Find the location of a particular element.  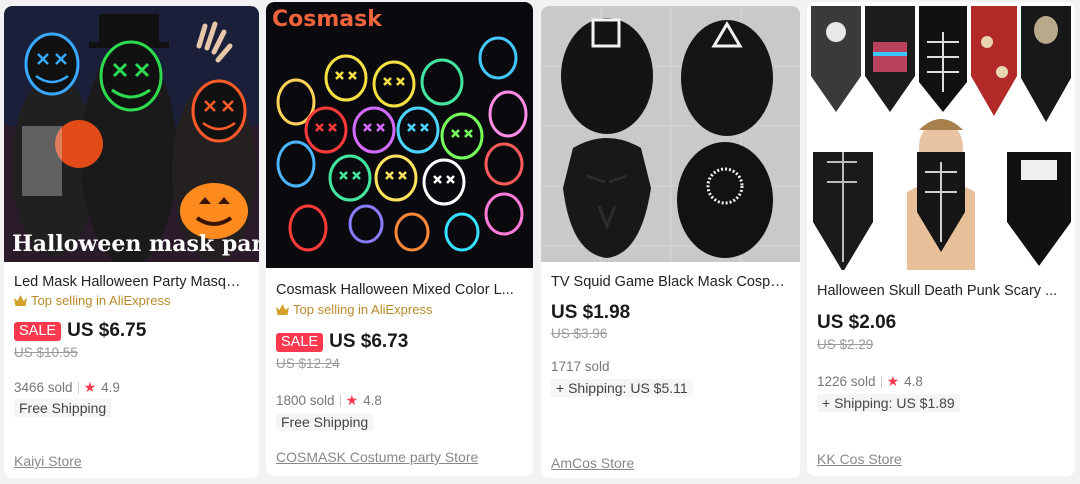

price: US $6.75 is located at coordinates (107, 330).